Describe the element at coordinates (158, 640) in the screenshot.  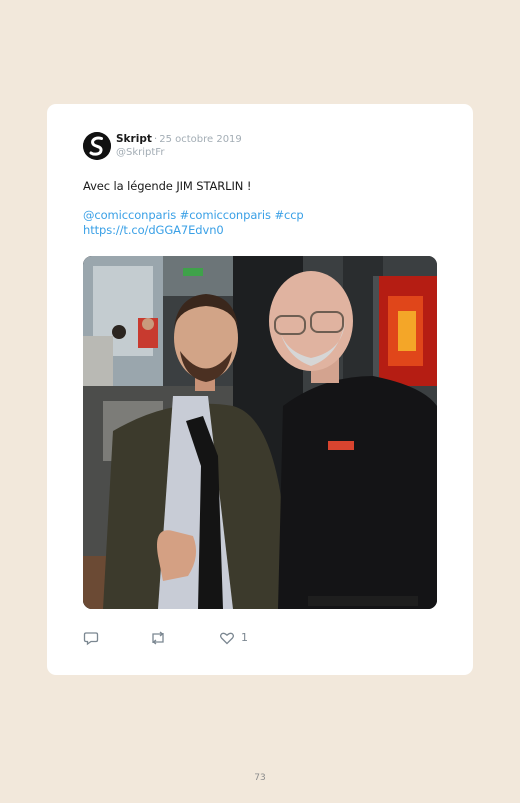
I see `retweet-icon` at that location.